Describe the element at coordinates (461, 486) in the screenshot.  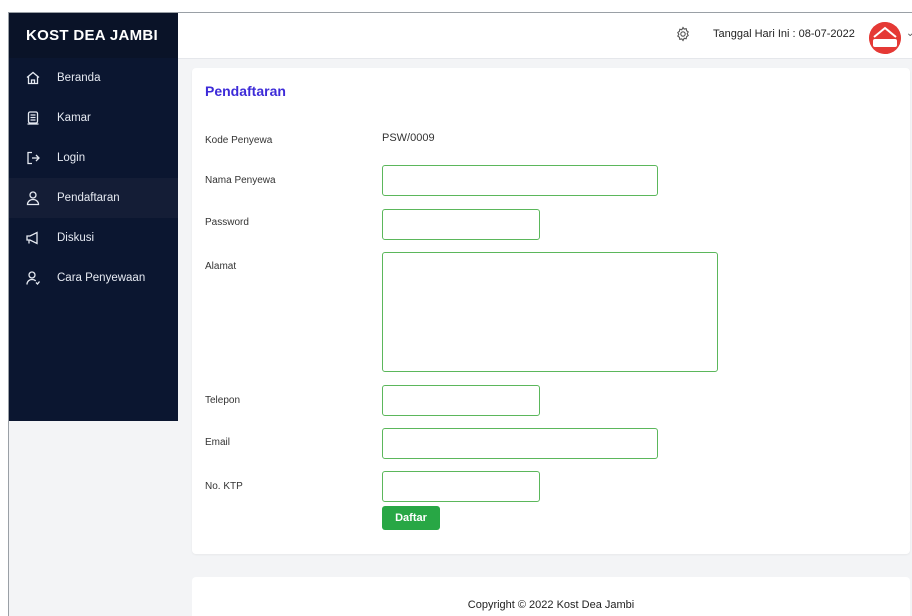
I see `no-ktp-input` at that location.